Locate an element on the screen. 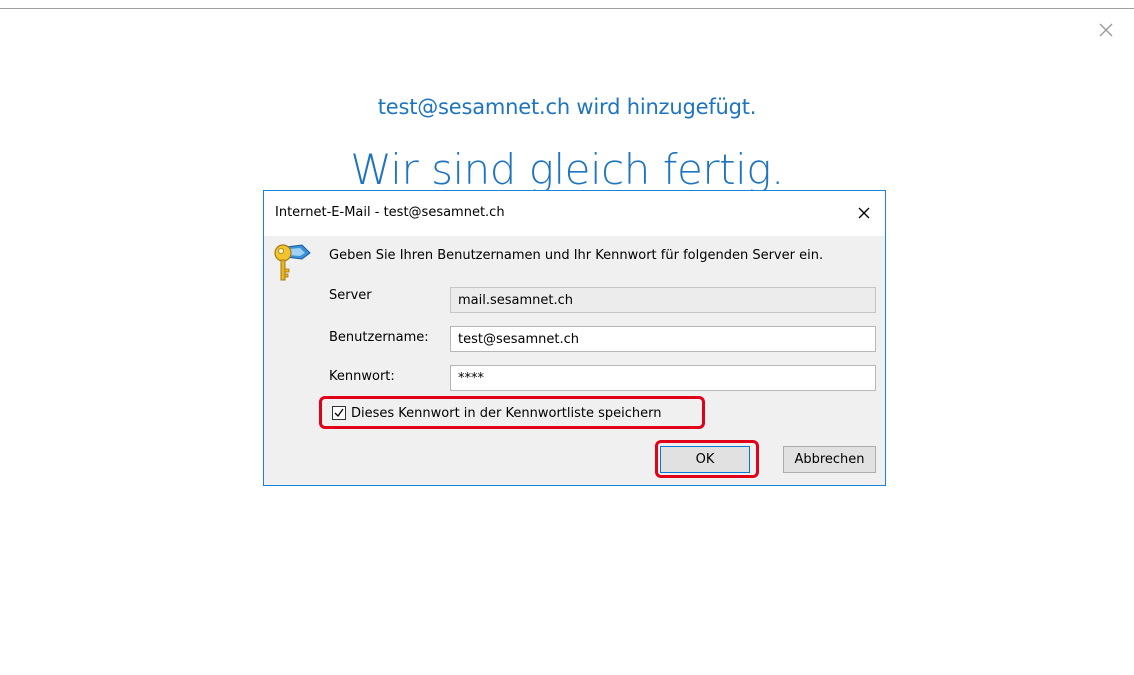 The width and height of the screenshot is (1134, 675). password-label: Kennwort: is located at coordinates (362, 376).